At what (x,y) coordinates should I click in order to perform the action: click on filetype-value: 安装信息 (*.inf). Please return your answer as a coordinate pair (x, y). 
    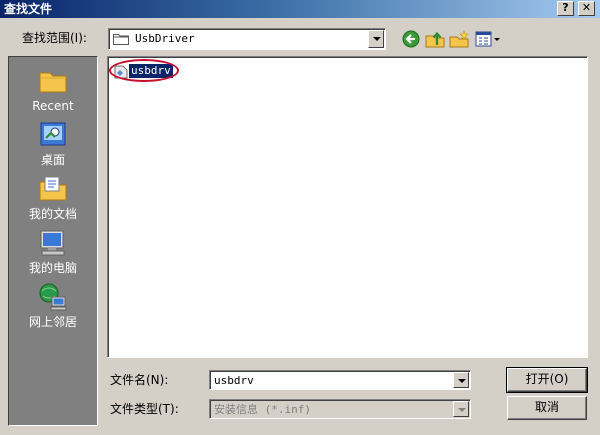
    Looking at the image, I should click on (262, 409).